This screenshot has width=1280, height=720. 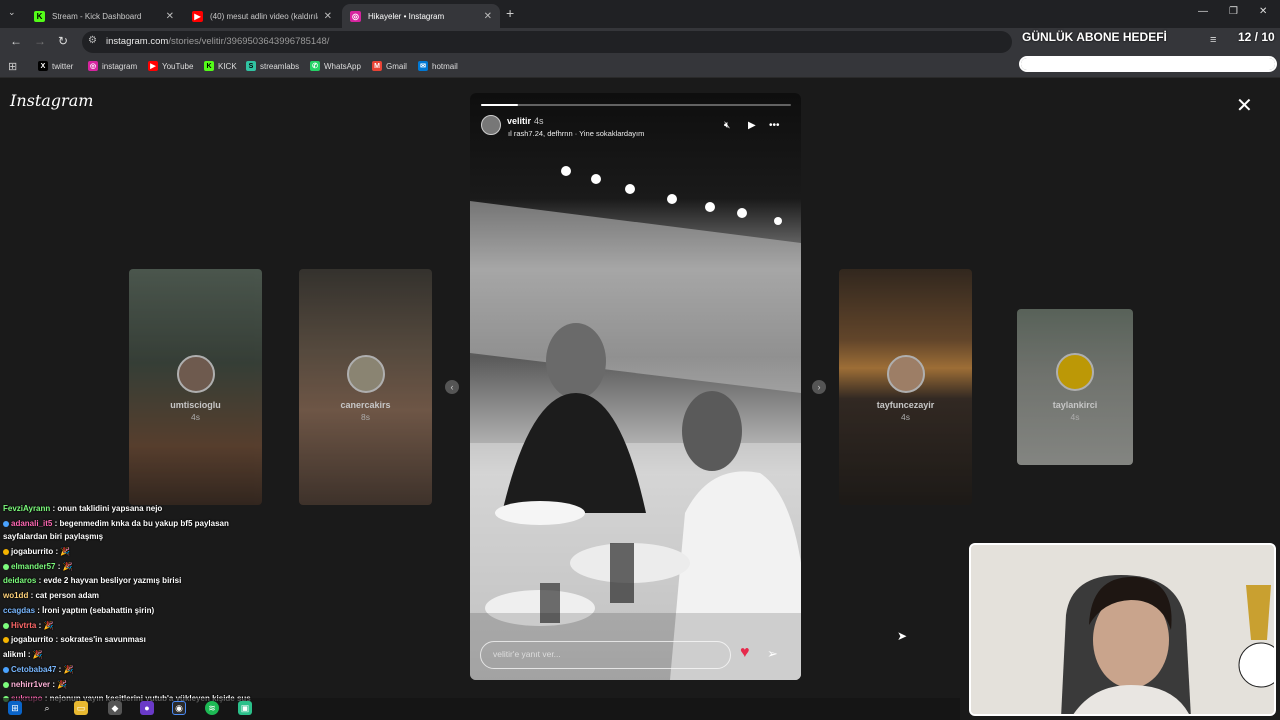 I want to click on story-username: velitir, so click(x=519, y=121).